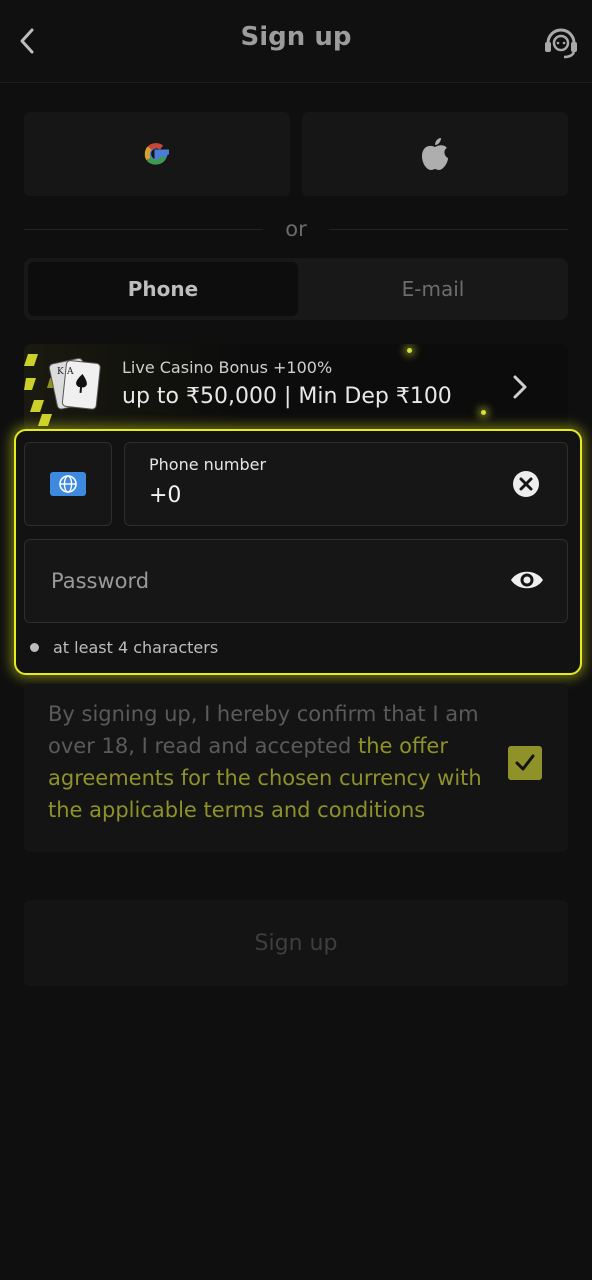  I want to click on eye-icon, so click(527, 580).